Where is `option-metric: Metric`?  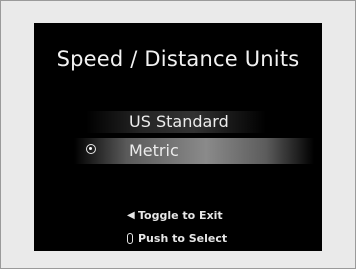 option-metric: Metric is located at coordinates (178, 151).